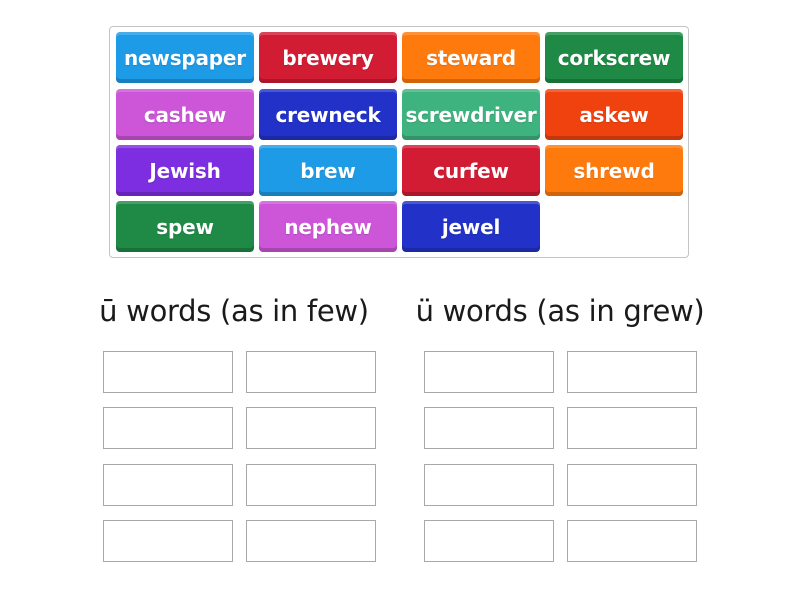 The width and height of the screenshot is (800, 600). I want to click on word-tile: Jewish, so click(185, 170).